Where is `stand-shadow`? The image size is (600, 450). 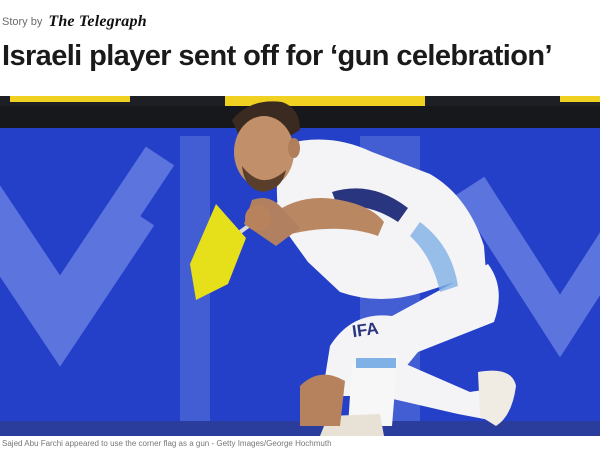
stand-shadow is located at coordinates (300, 117).